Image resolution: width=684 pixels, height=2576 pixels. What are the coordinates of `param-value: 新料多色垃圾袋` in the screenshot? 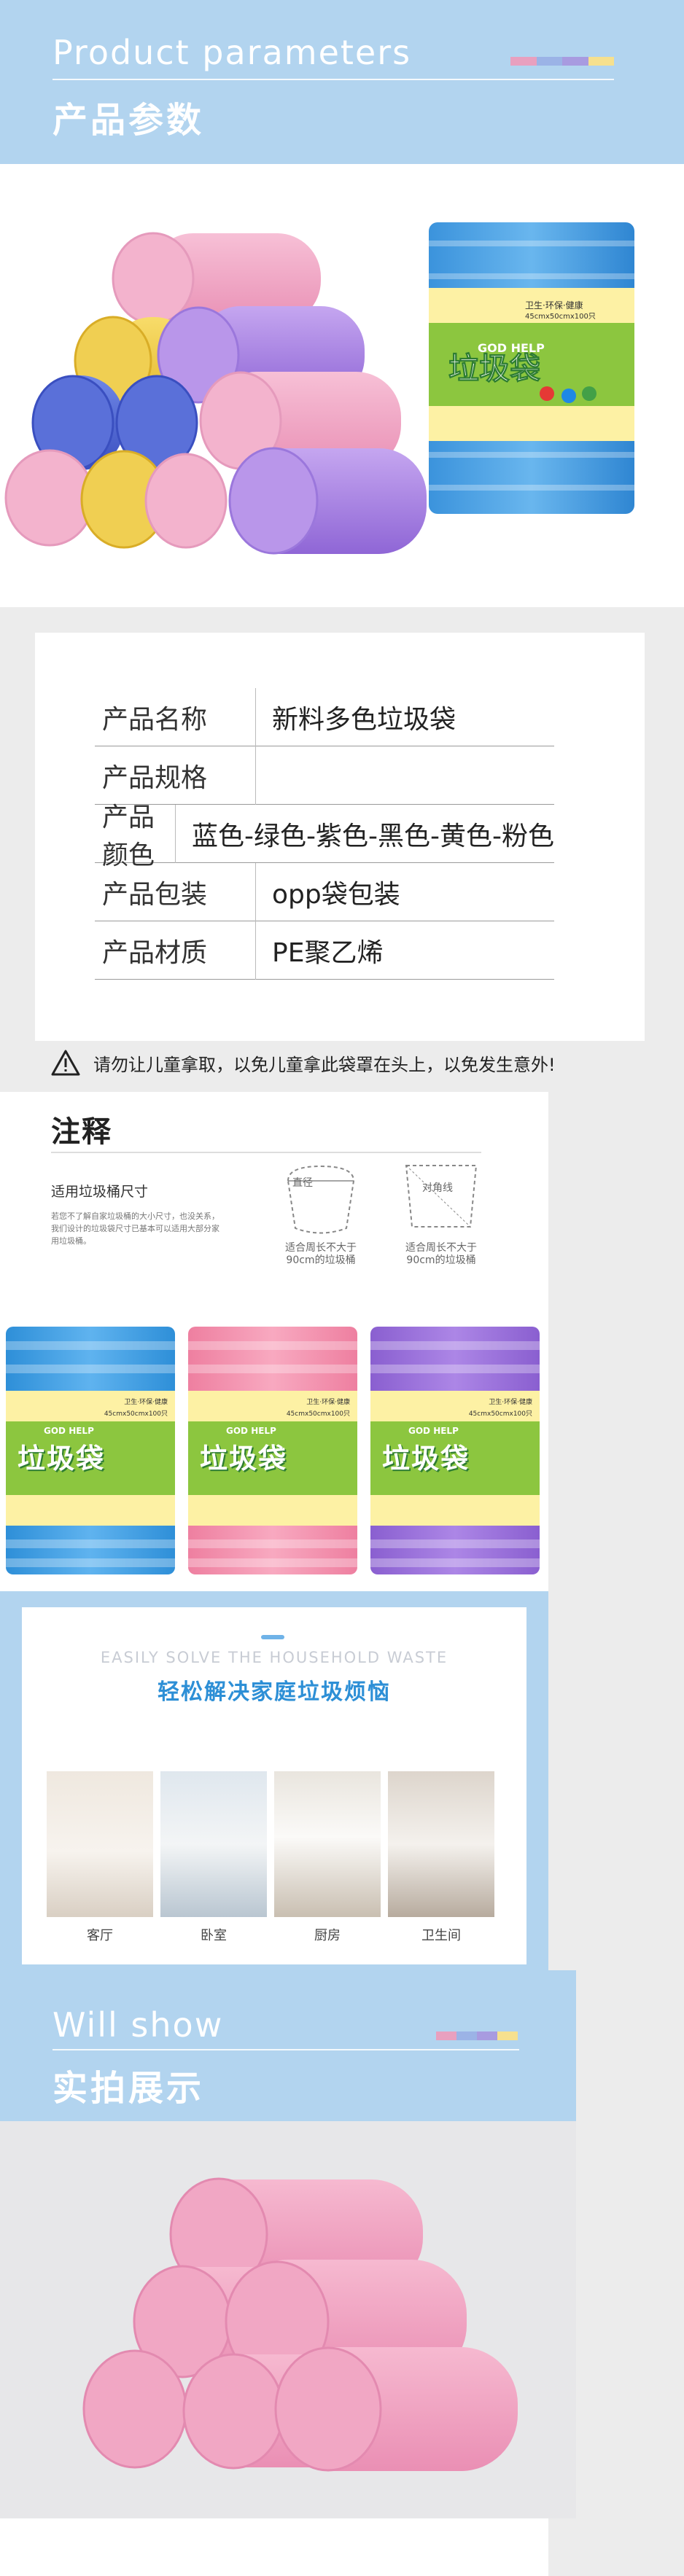 It's located at (404, 716).